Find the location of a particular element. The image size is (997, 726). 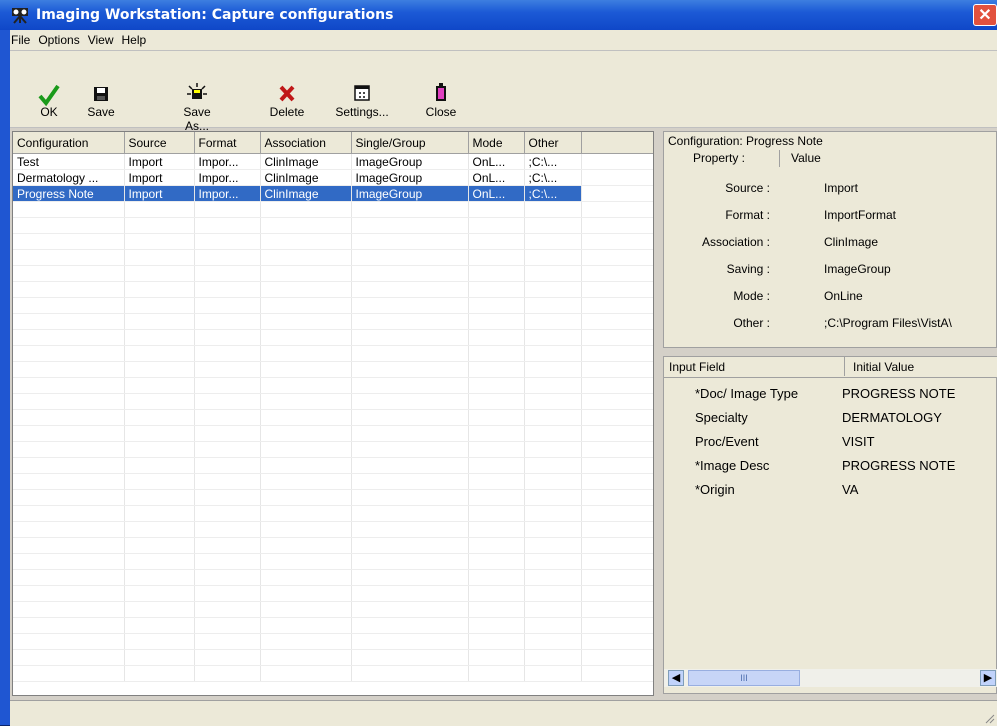

input-field-row: Specialty DERMATOLOGY is located at coordinates (830, 417).